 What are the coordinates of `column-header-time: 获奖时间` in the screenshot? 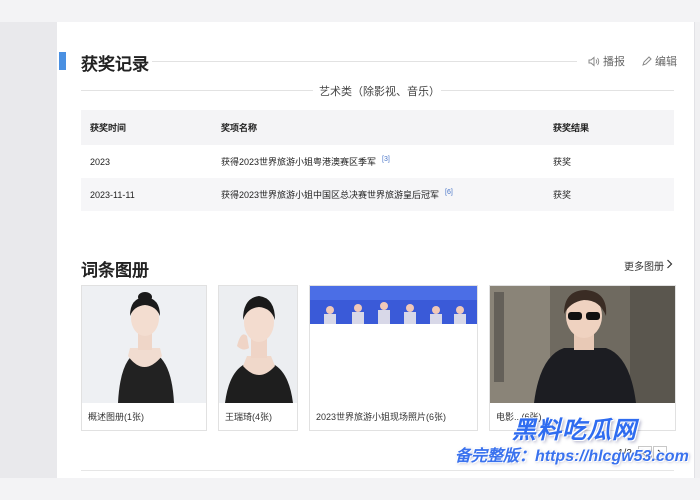 It's located at (146, 127).